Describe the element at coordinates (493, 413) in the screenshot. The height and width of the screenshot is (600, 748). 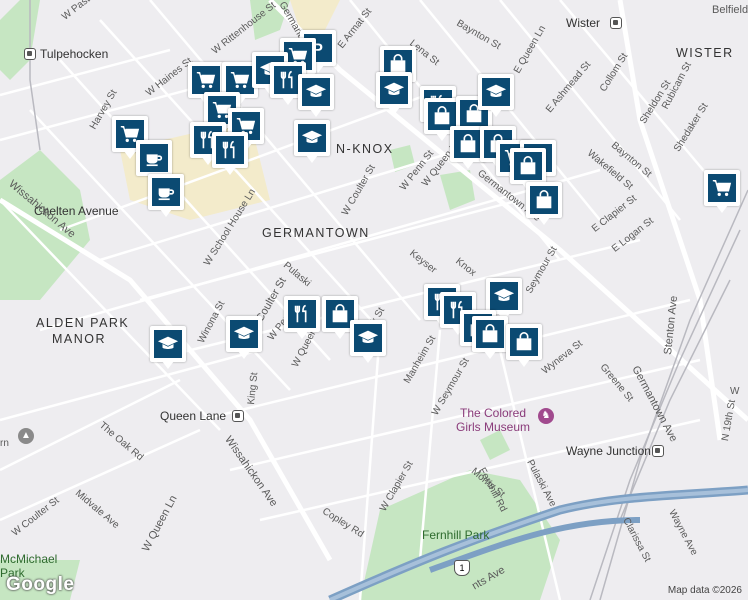
I see `museum-label-line1: The Colored` at that location.